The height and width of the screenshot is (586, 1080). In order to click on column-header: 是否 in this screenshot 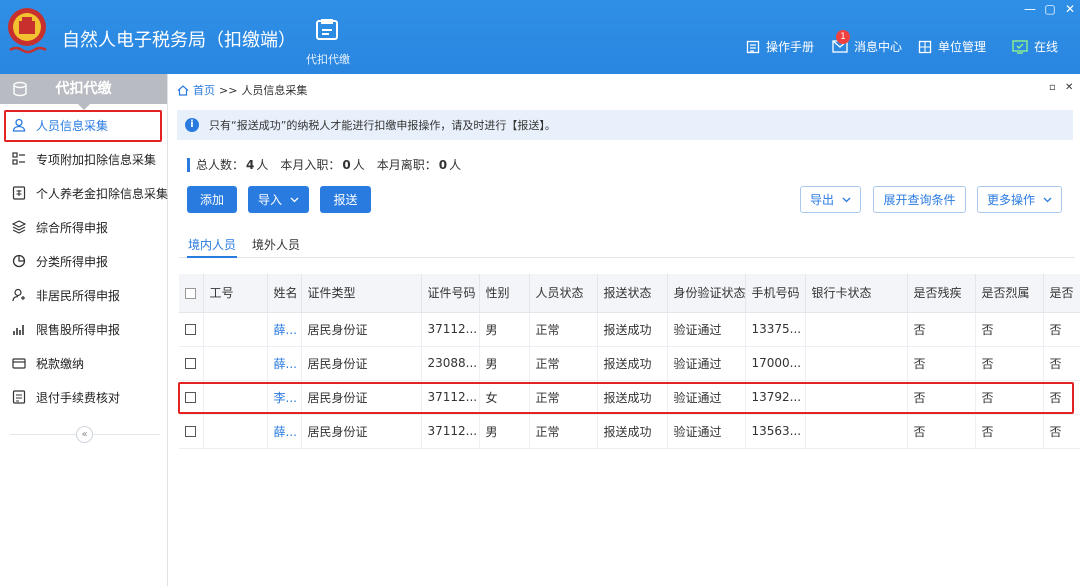, I will do `click(1061, 293)`.